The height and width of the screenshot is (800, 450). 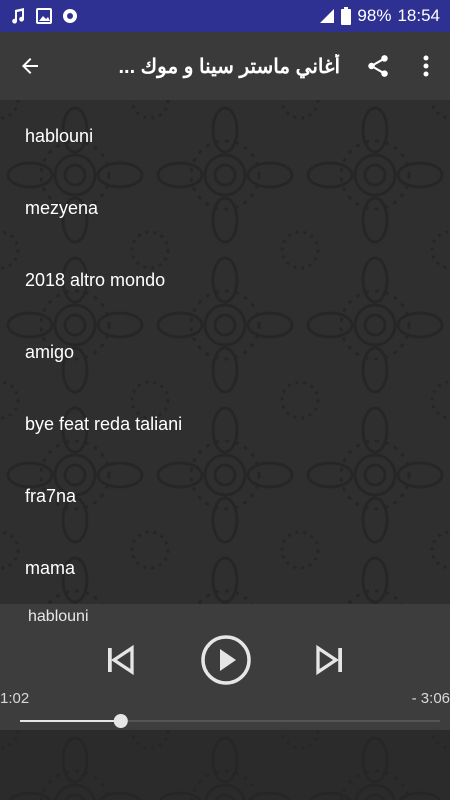 I want to click on song-title: amigo, so click(x=50, y=351).